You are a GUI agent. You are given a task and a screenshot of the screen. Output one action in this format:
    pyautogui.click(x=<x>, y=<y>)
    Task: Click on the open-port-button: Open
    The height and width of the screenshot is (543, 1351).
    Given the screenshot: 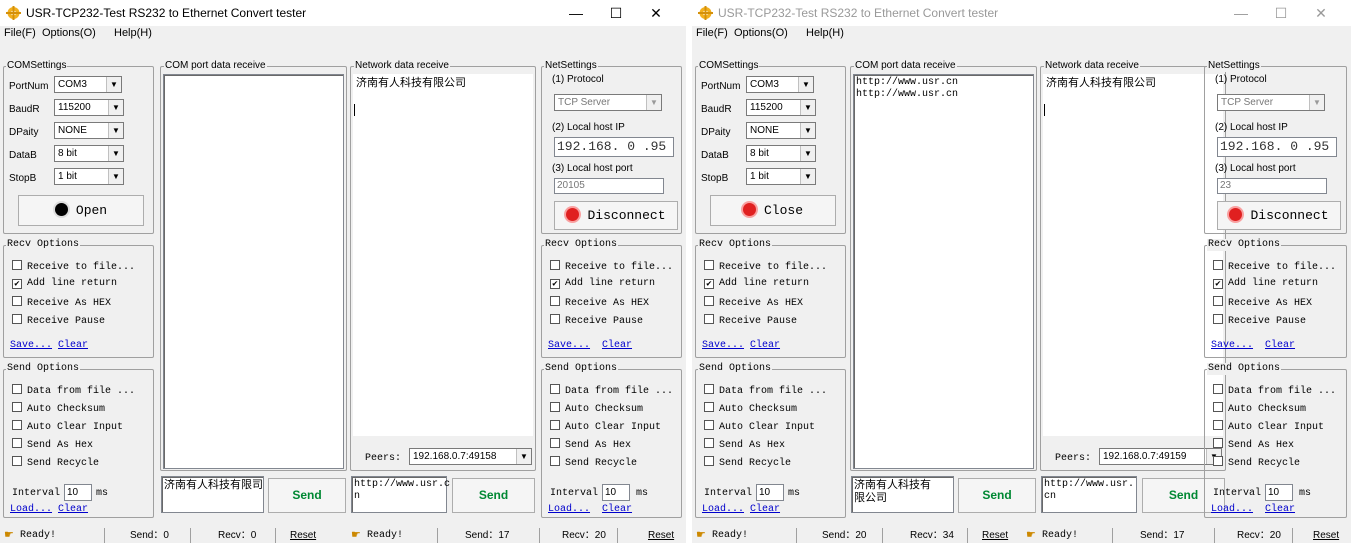 What is the action you would take?
    pyautogui.click(x=81, y=210)
    